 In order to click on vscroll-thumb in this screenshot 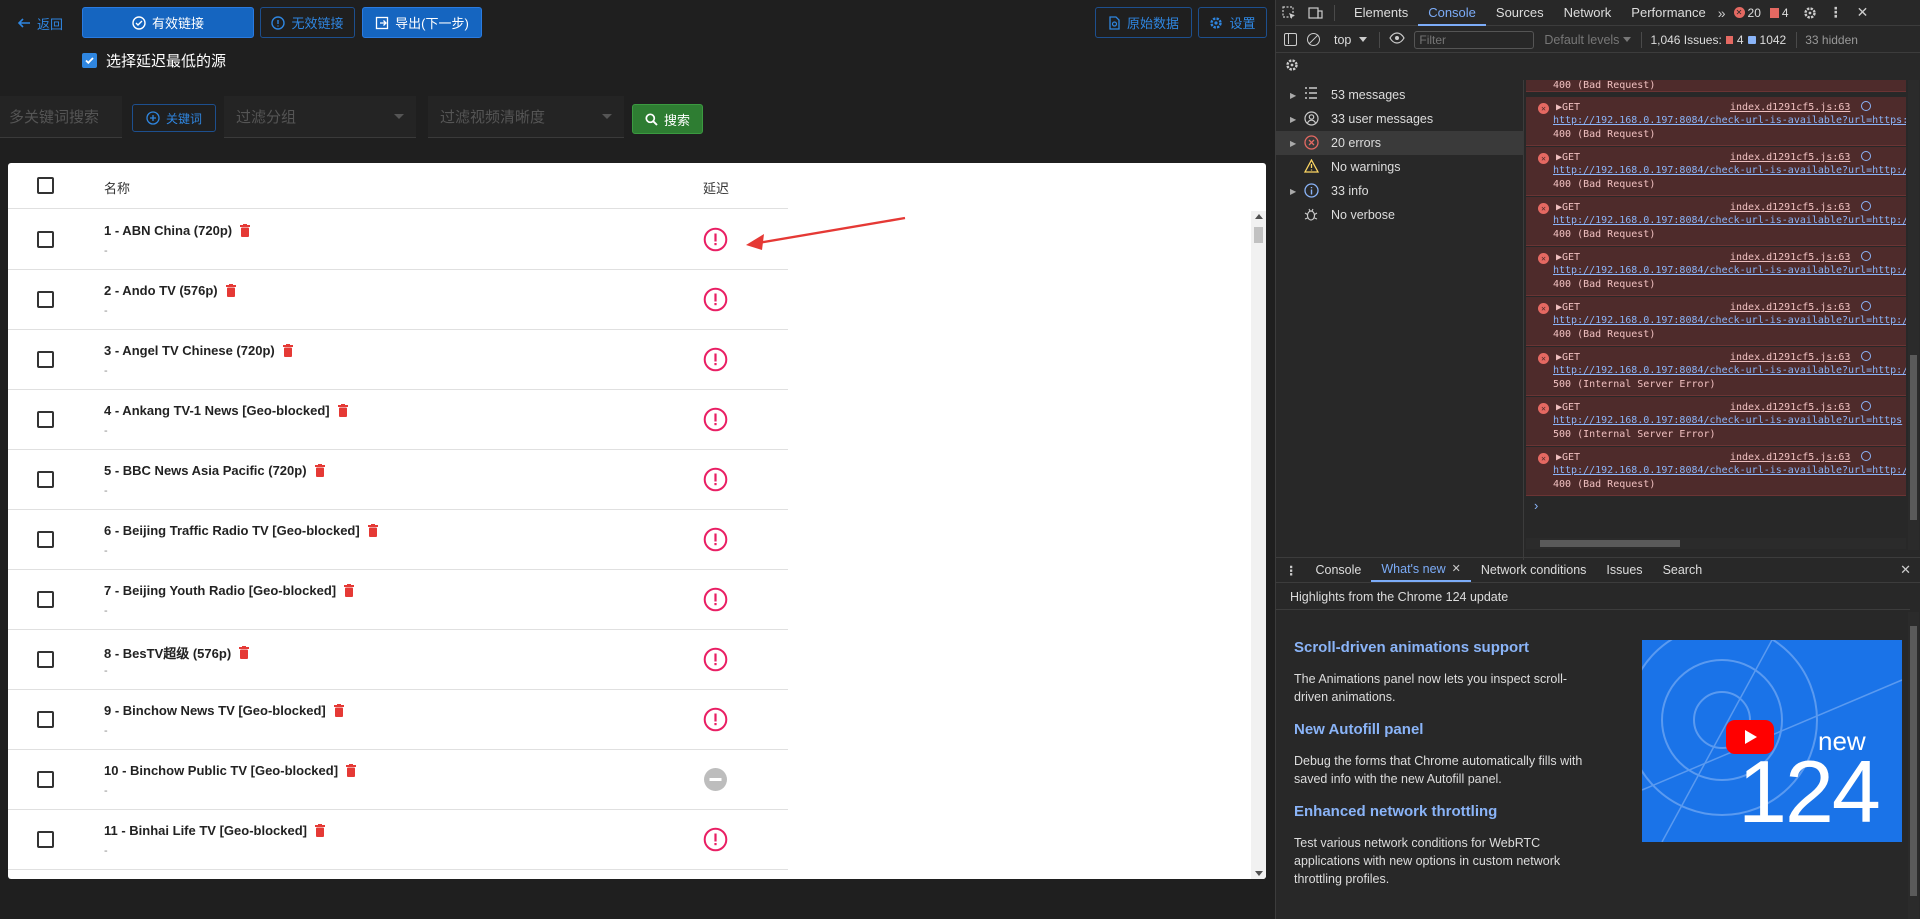, I will do `click(1913, 437)`.